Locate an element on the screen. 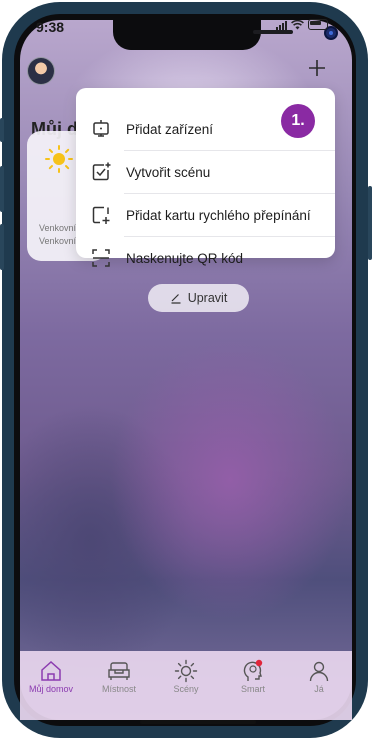 The height and width of the screenshot is (742, 372). outdoor-temp-label: Venkovní is located at coordinates (58, 228).